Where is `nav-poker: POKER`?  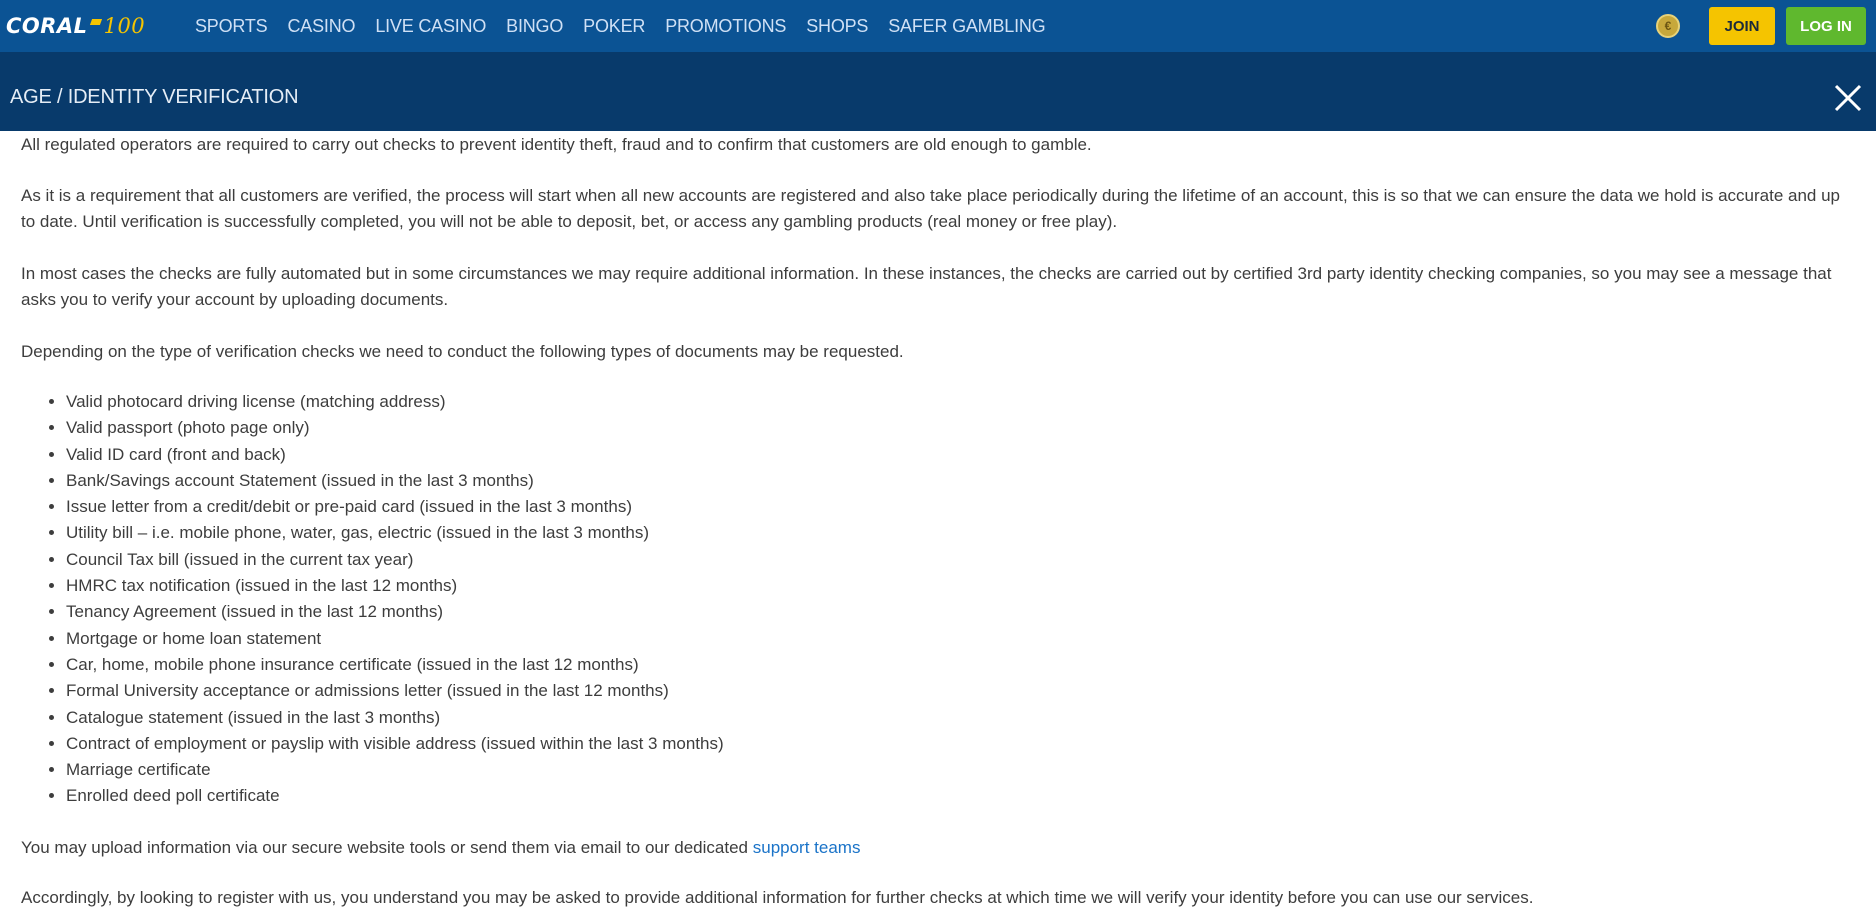
nav-poker: POKER is located at coordinates (614, 26).